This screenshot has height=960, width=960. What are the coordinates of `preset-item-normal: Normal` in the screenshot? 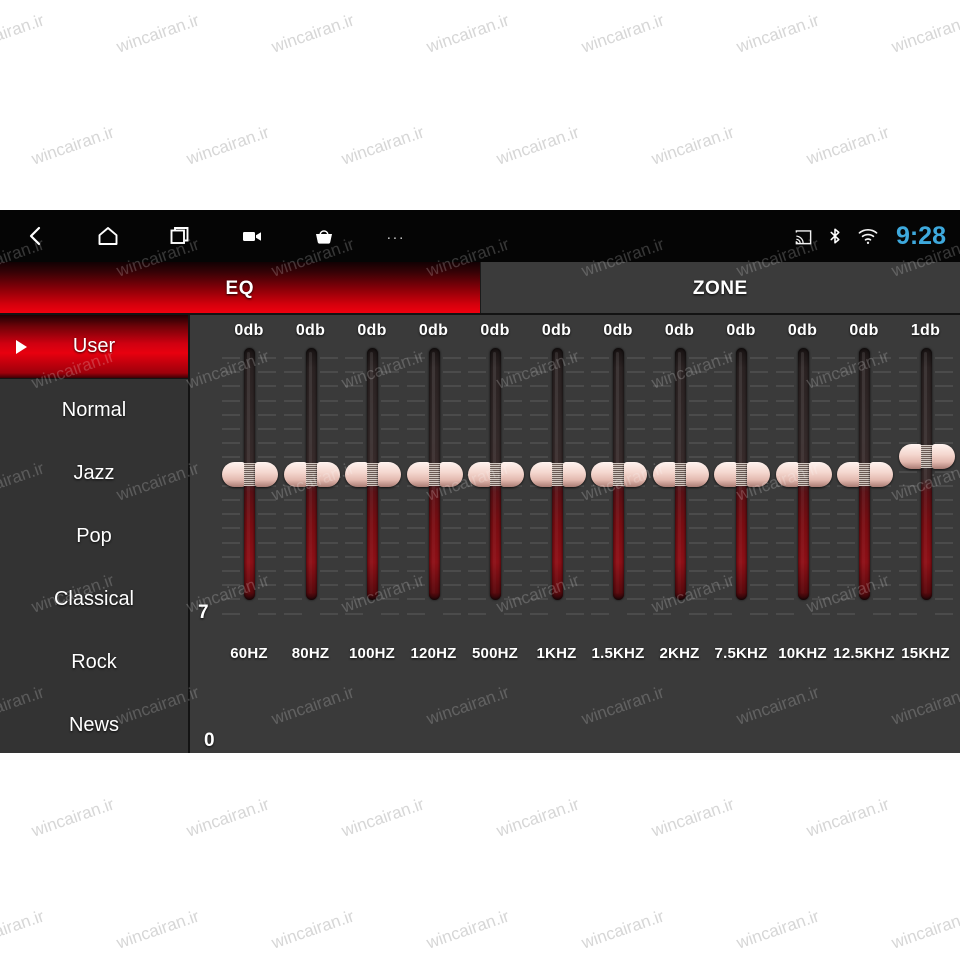 It's located at (94, 410).